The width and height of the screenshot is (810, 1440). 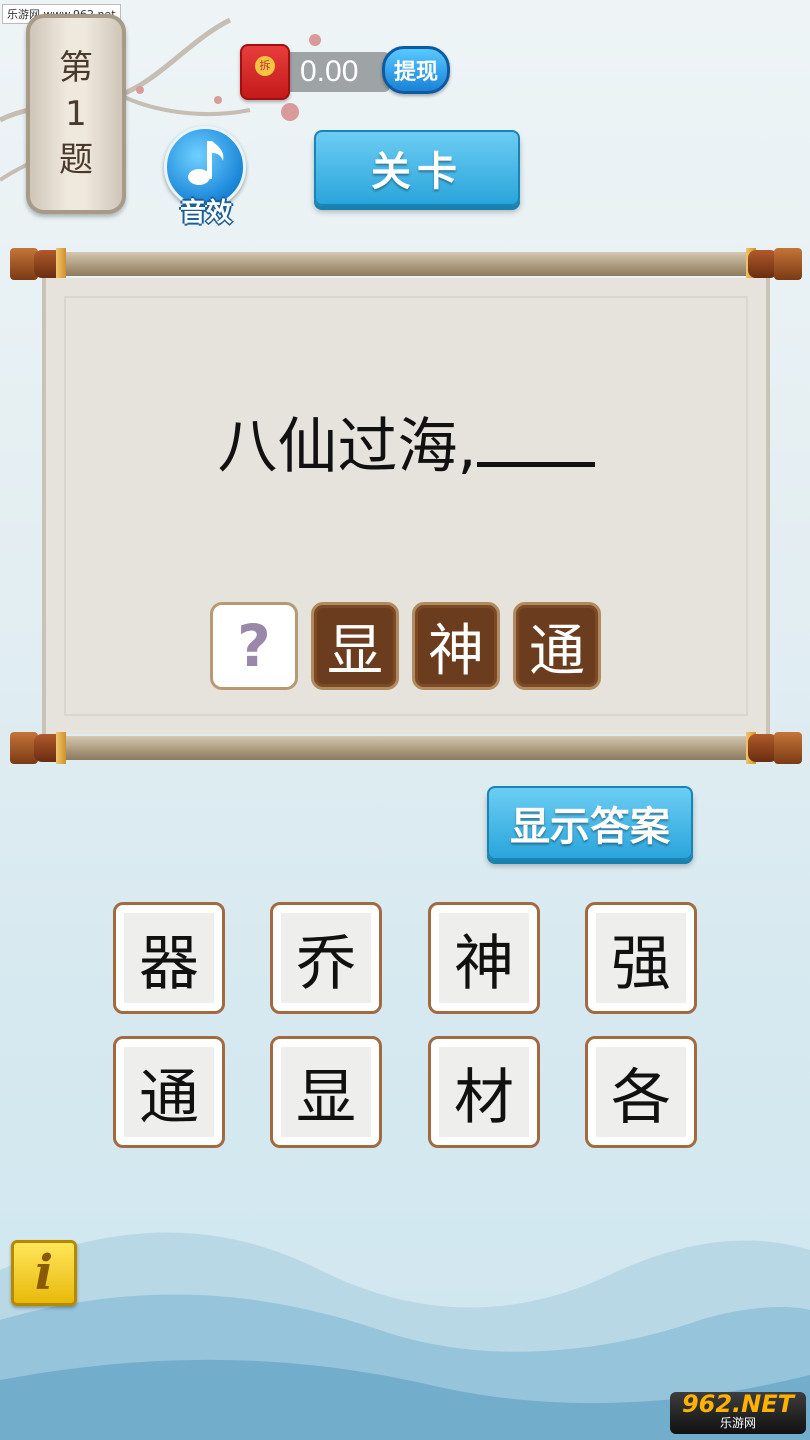 I want to click on level-number-plaque: 第 1 题, so click(x=76, y=114).